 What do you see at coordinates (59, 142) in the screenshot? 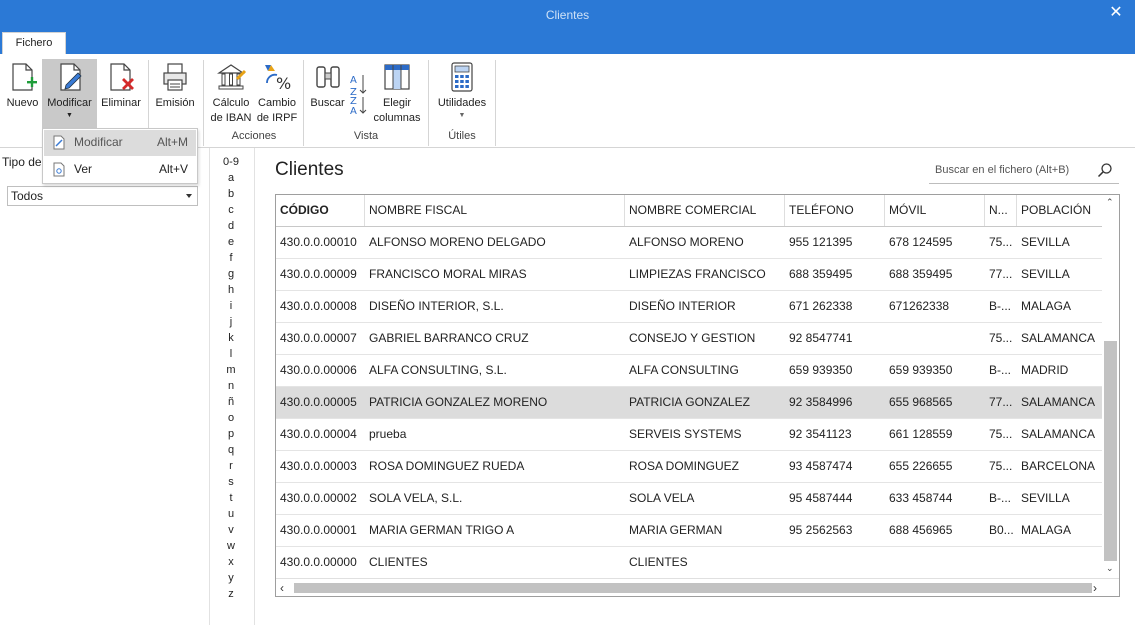
I see `edit-document-icon` at bounding box center [59, 142].